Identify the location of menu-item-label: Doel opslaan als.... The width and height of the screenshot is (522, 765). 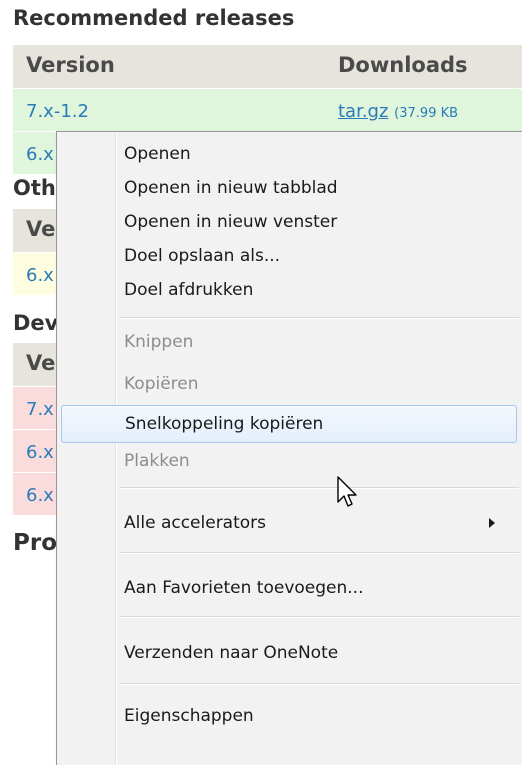
(202, 256).